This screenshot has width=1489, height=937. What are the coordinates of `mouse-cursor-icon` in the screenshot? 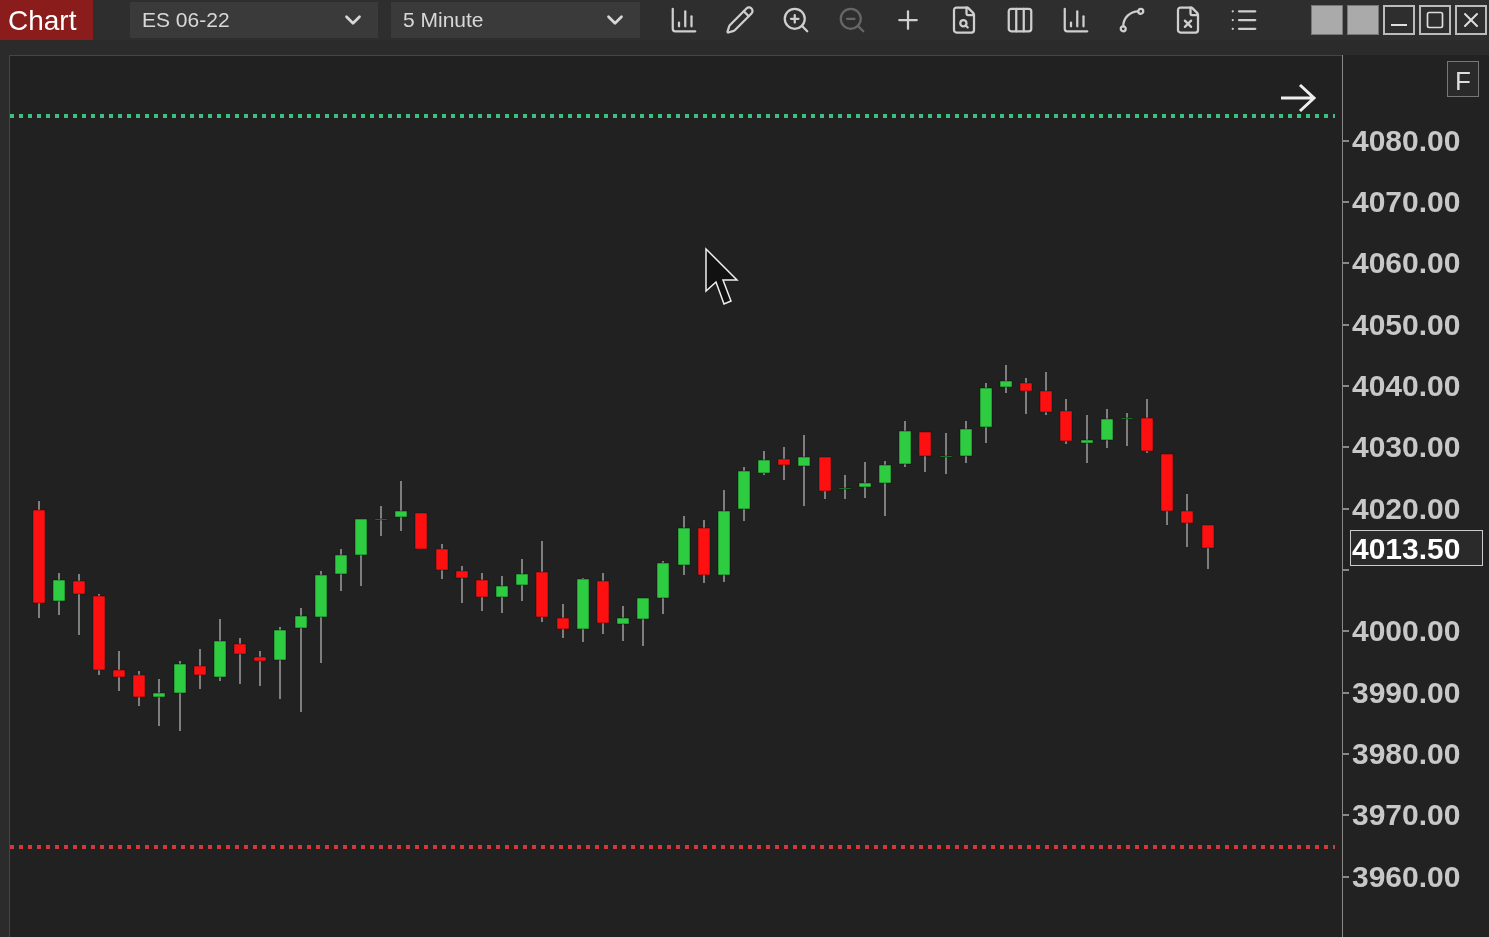 It's located at (722, 276).